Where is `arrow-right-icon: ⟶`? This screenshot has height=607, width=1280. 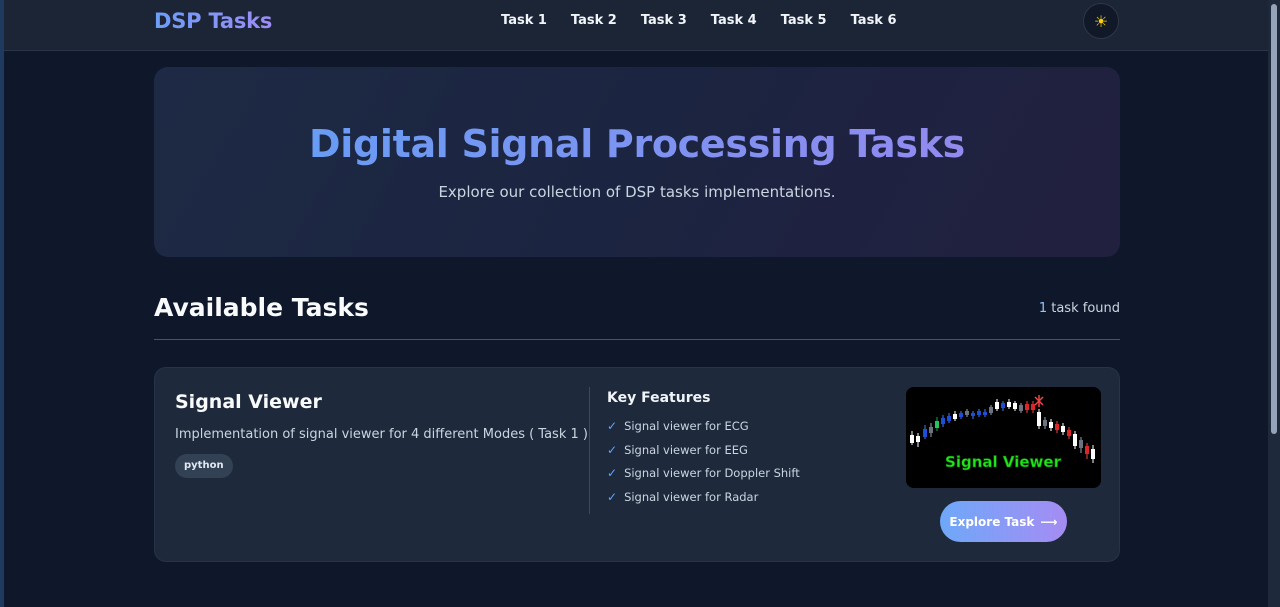
arrow-right-icon: ⟶ is located at coordinates (1049, 521).